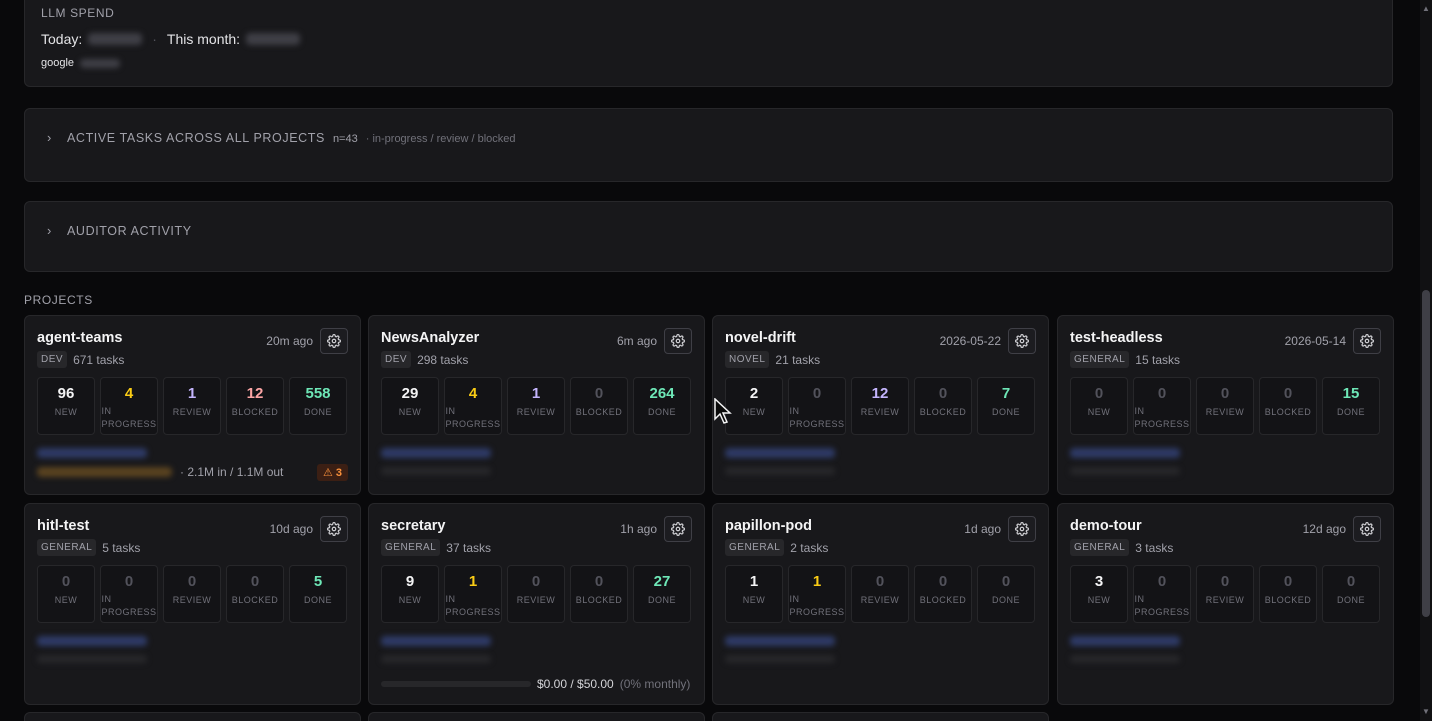 This screenshot has height=721, width=1432. I want to click on stat-review: 12 REVIEW, so click(880, 406).